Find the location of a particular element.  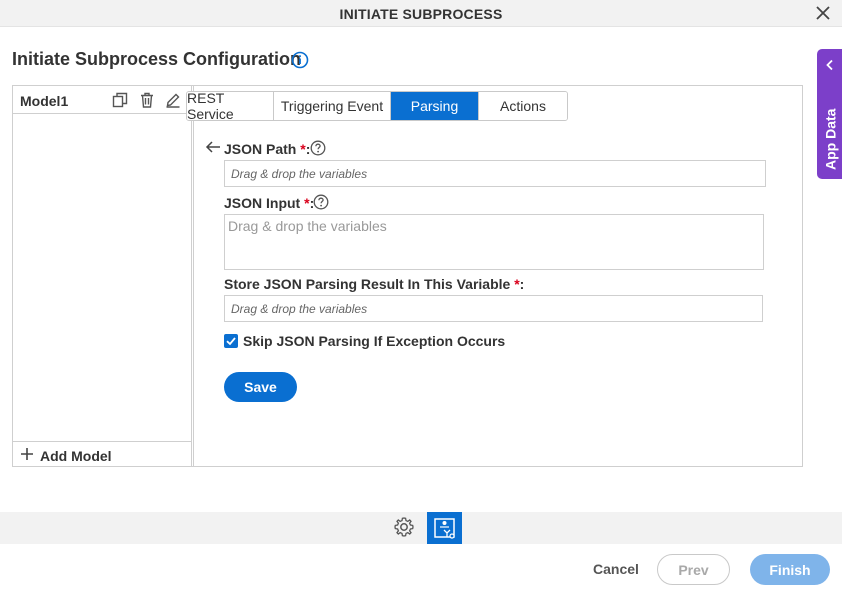

skip-parsing-checkbox is located at coordinates (231, 341).